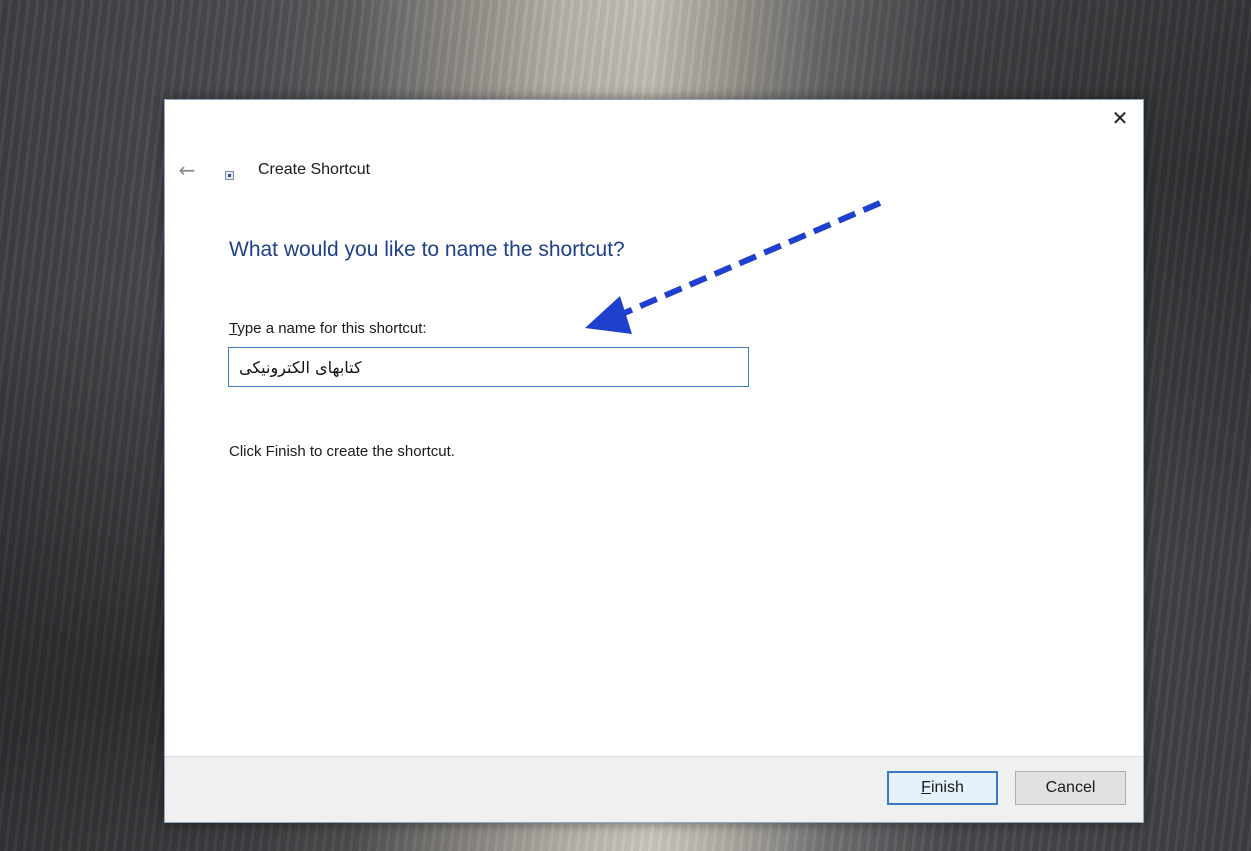 The height and width of the screenshot is (851, 1251). I want to click on cancel-button: Cancel, so click(1070, 788).